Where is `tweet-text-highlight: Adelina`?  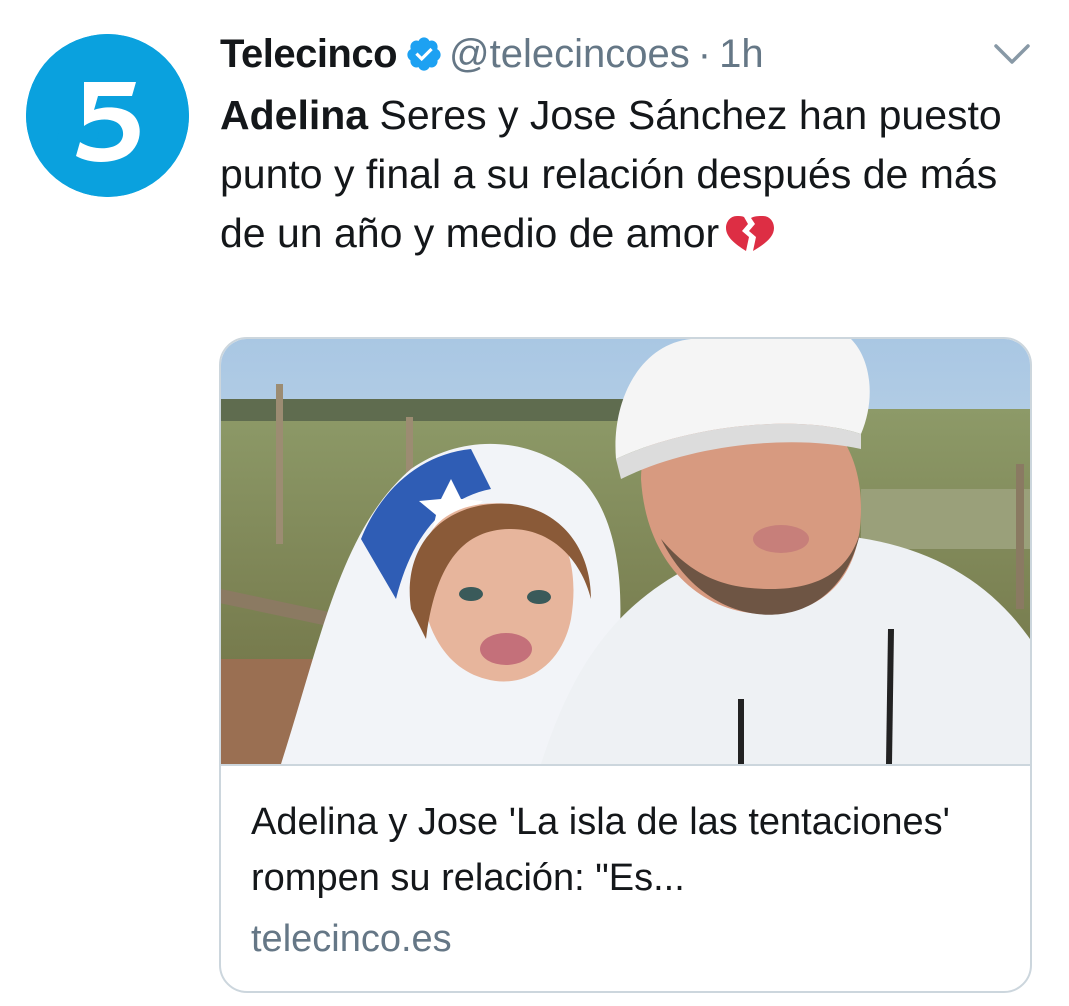
tweet-text-highlight: Adelina is located at coordinates (294, 115).